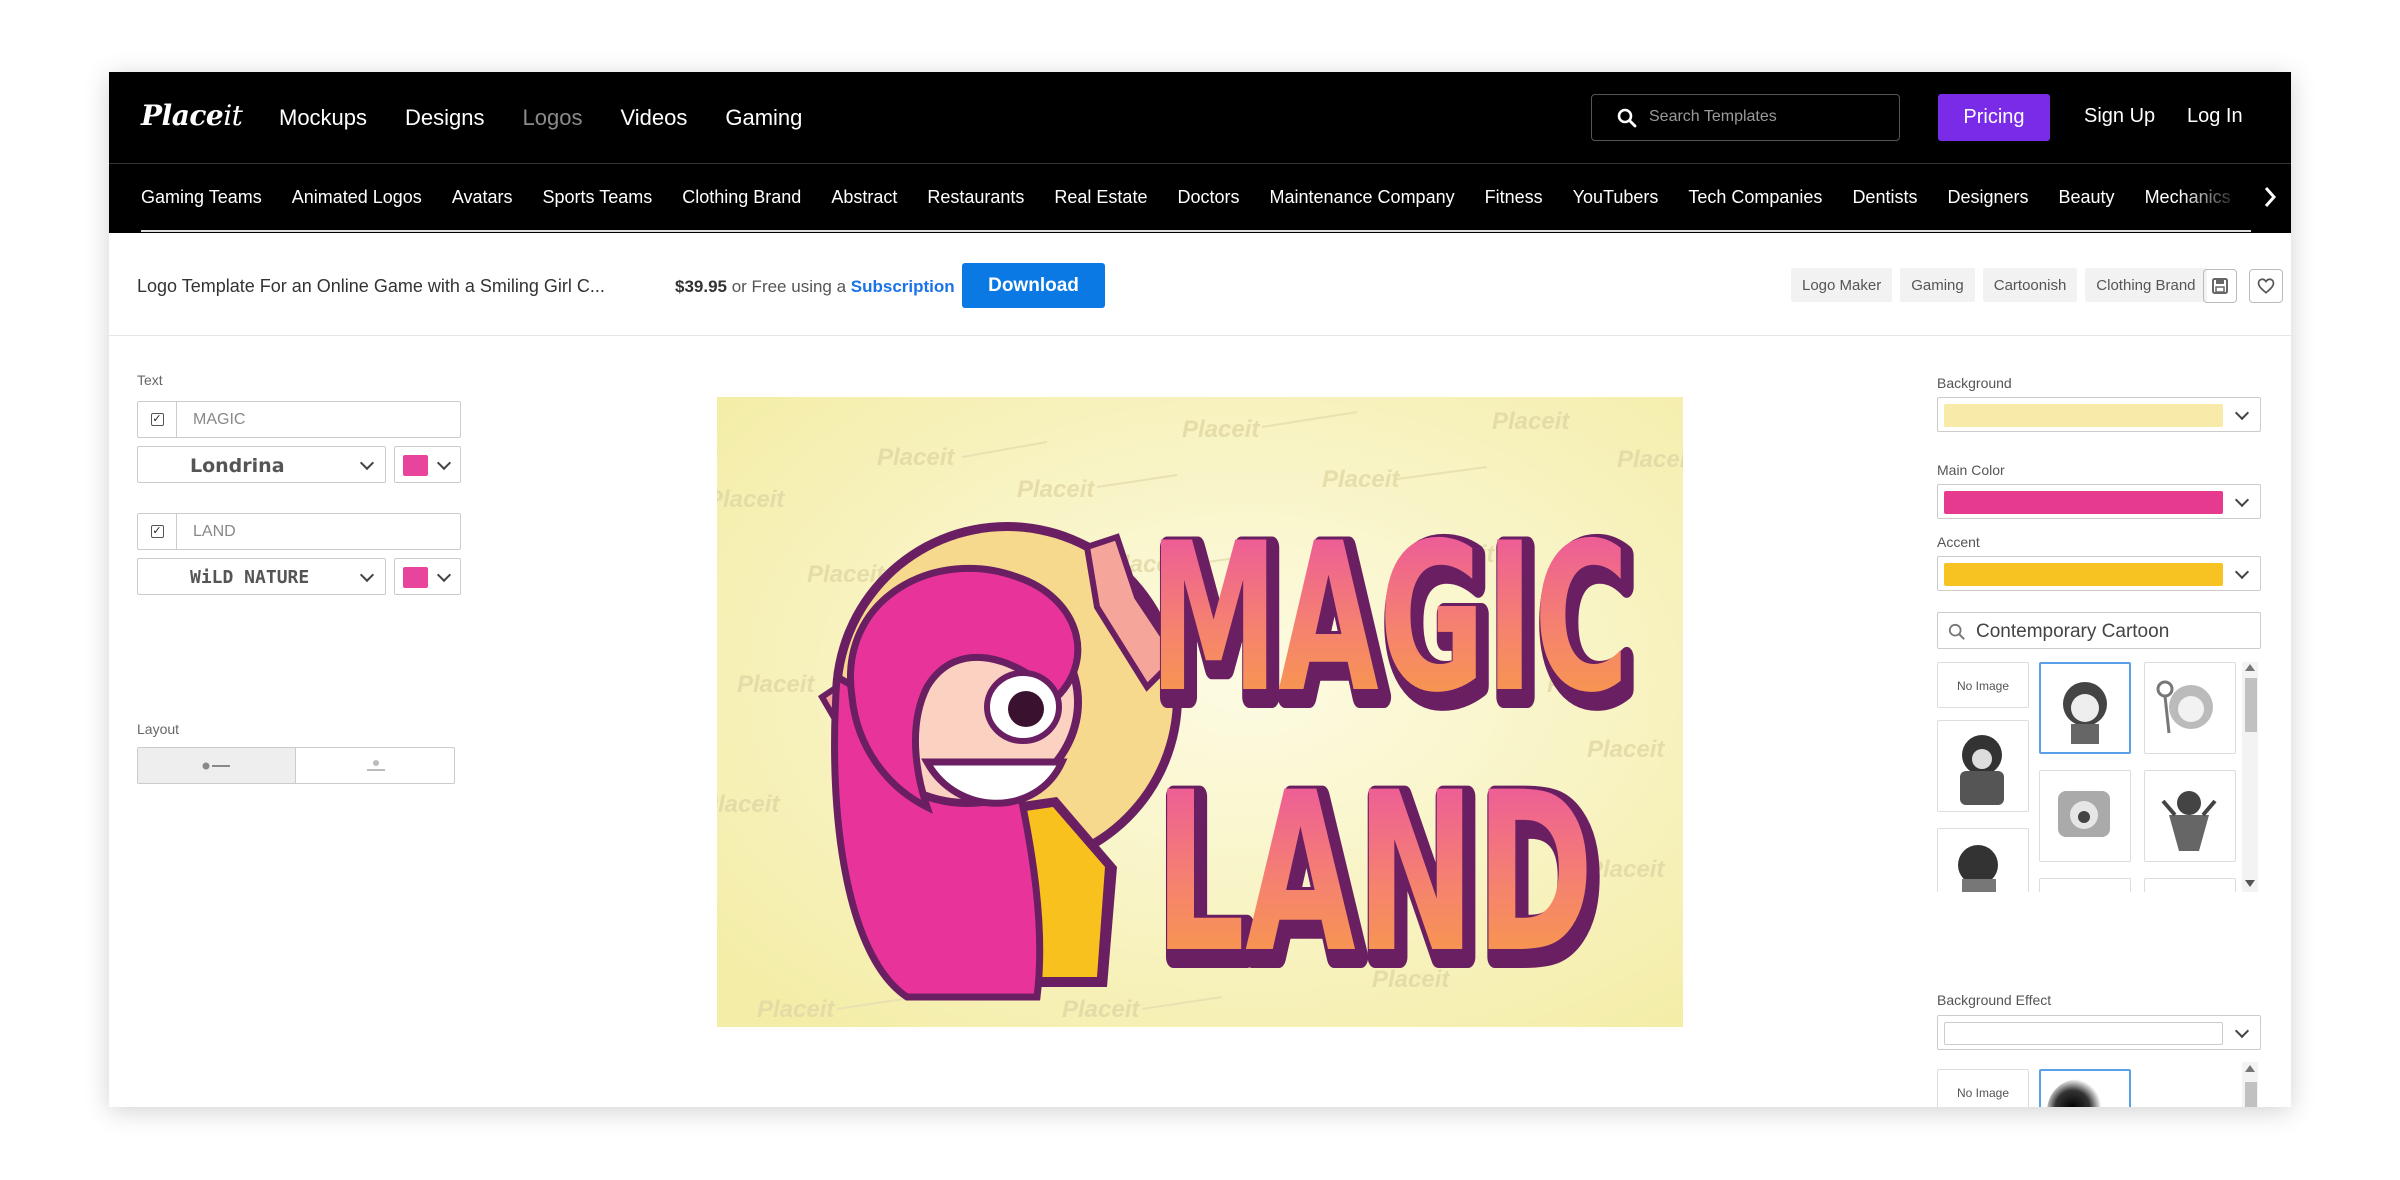 The image size is (2400, 1180). Describe the element at coordinates (1389, 619) in the screenshot. I see `logo-word1: MAGIC` at that location.